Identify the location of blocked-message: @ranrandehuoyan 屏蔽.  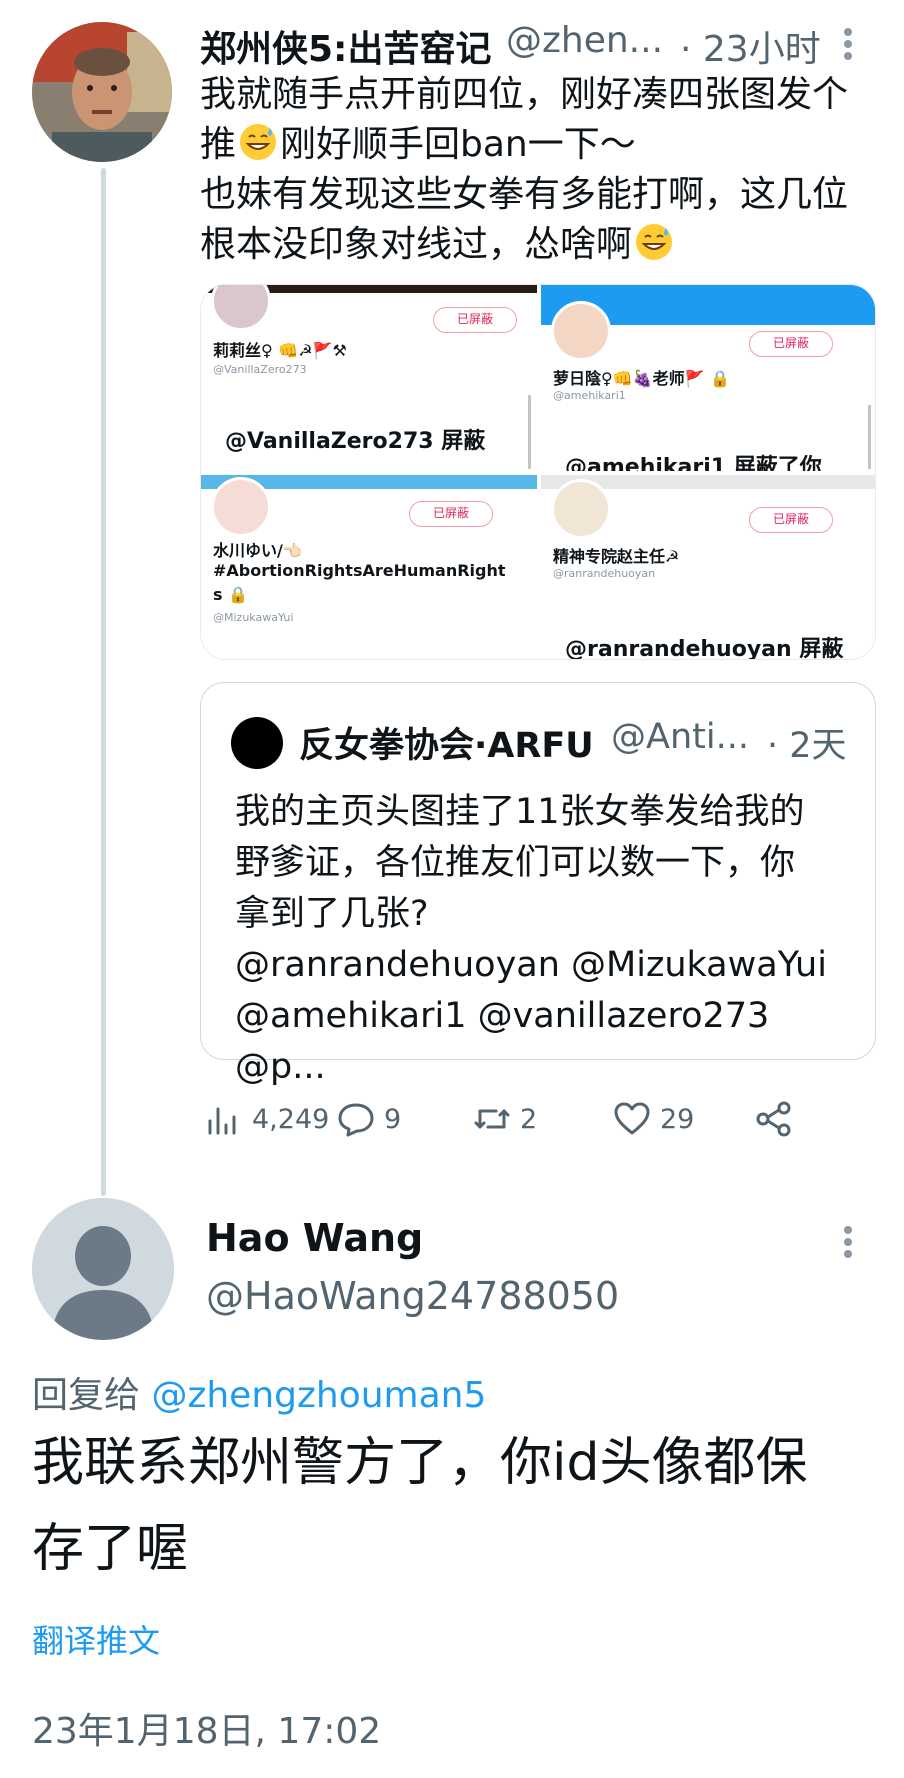
(704, 648).